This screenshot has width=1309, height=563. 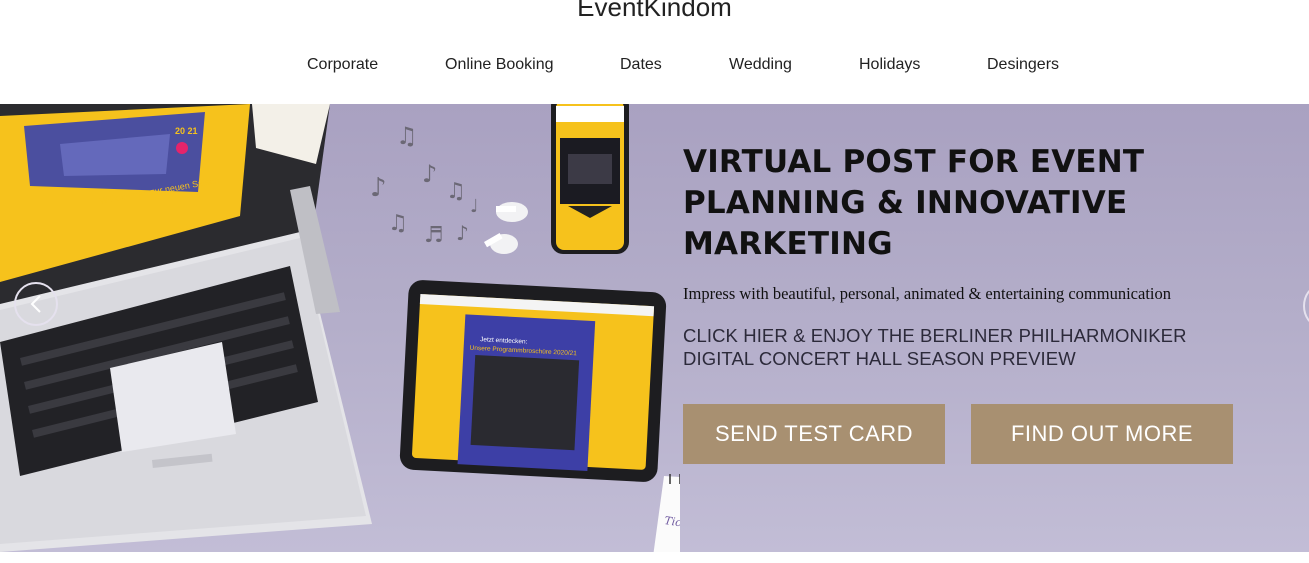 I want to click on site-brand: EventKindom, so click(x=654, y=11).